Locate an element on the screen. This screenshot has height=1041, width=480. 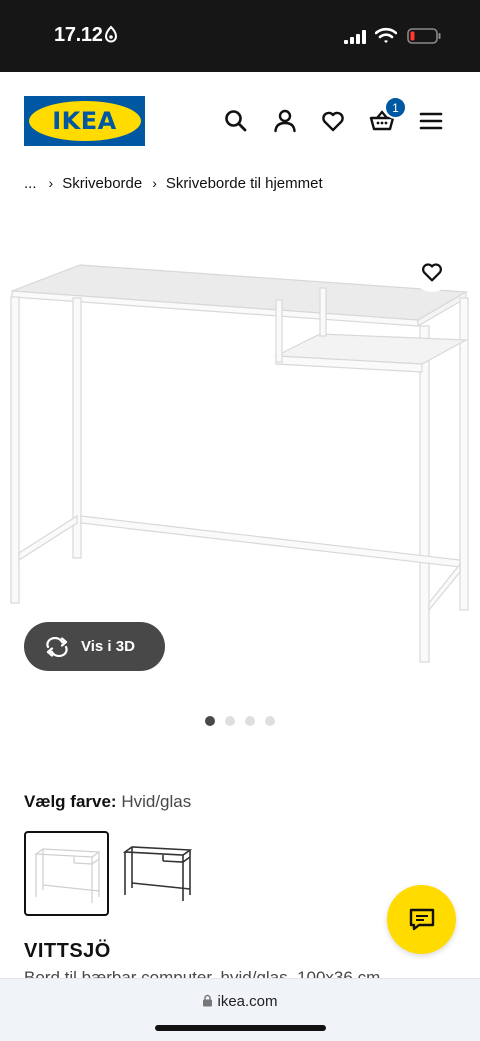
rotate-3d-icon is located at coordinates (57, 646).